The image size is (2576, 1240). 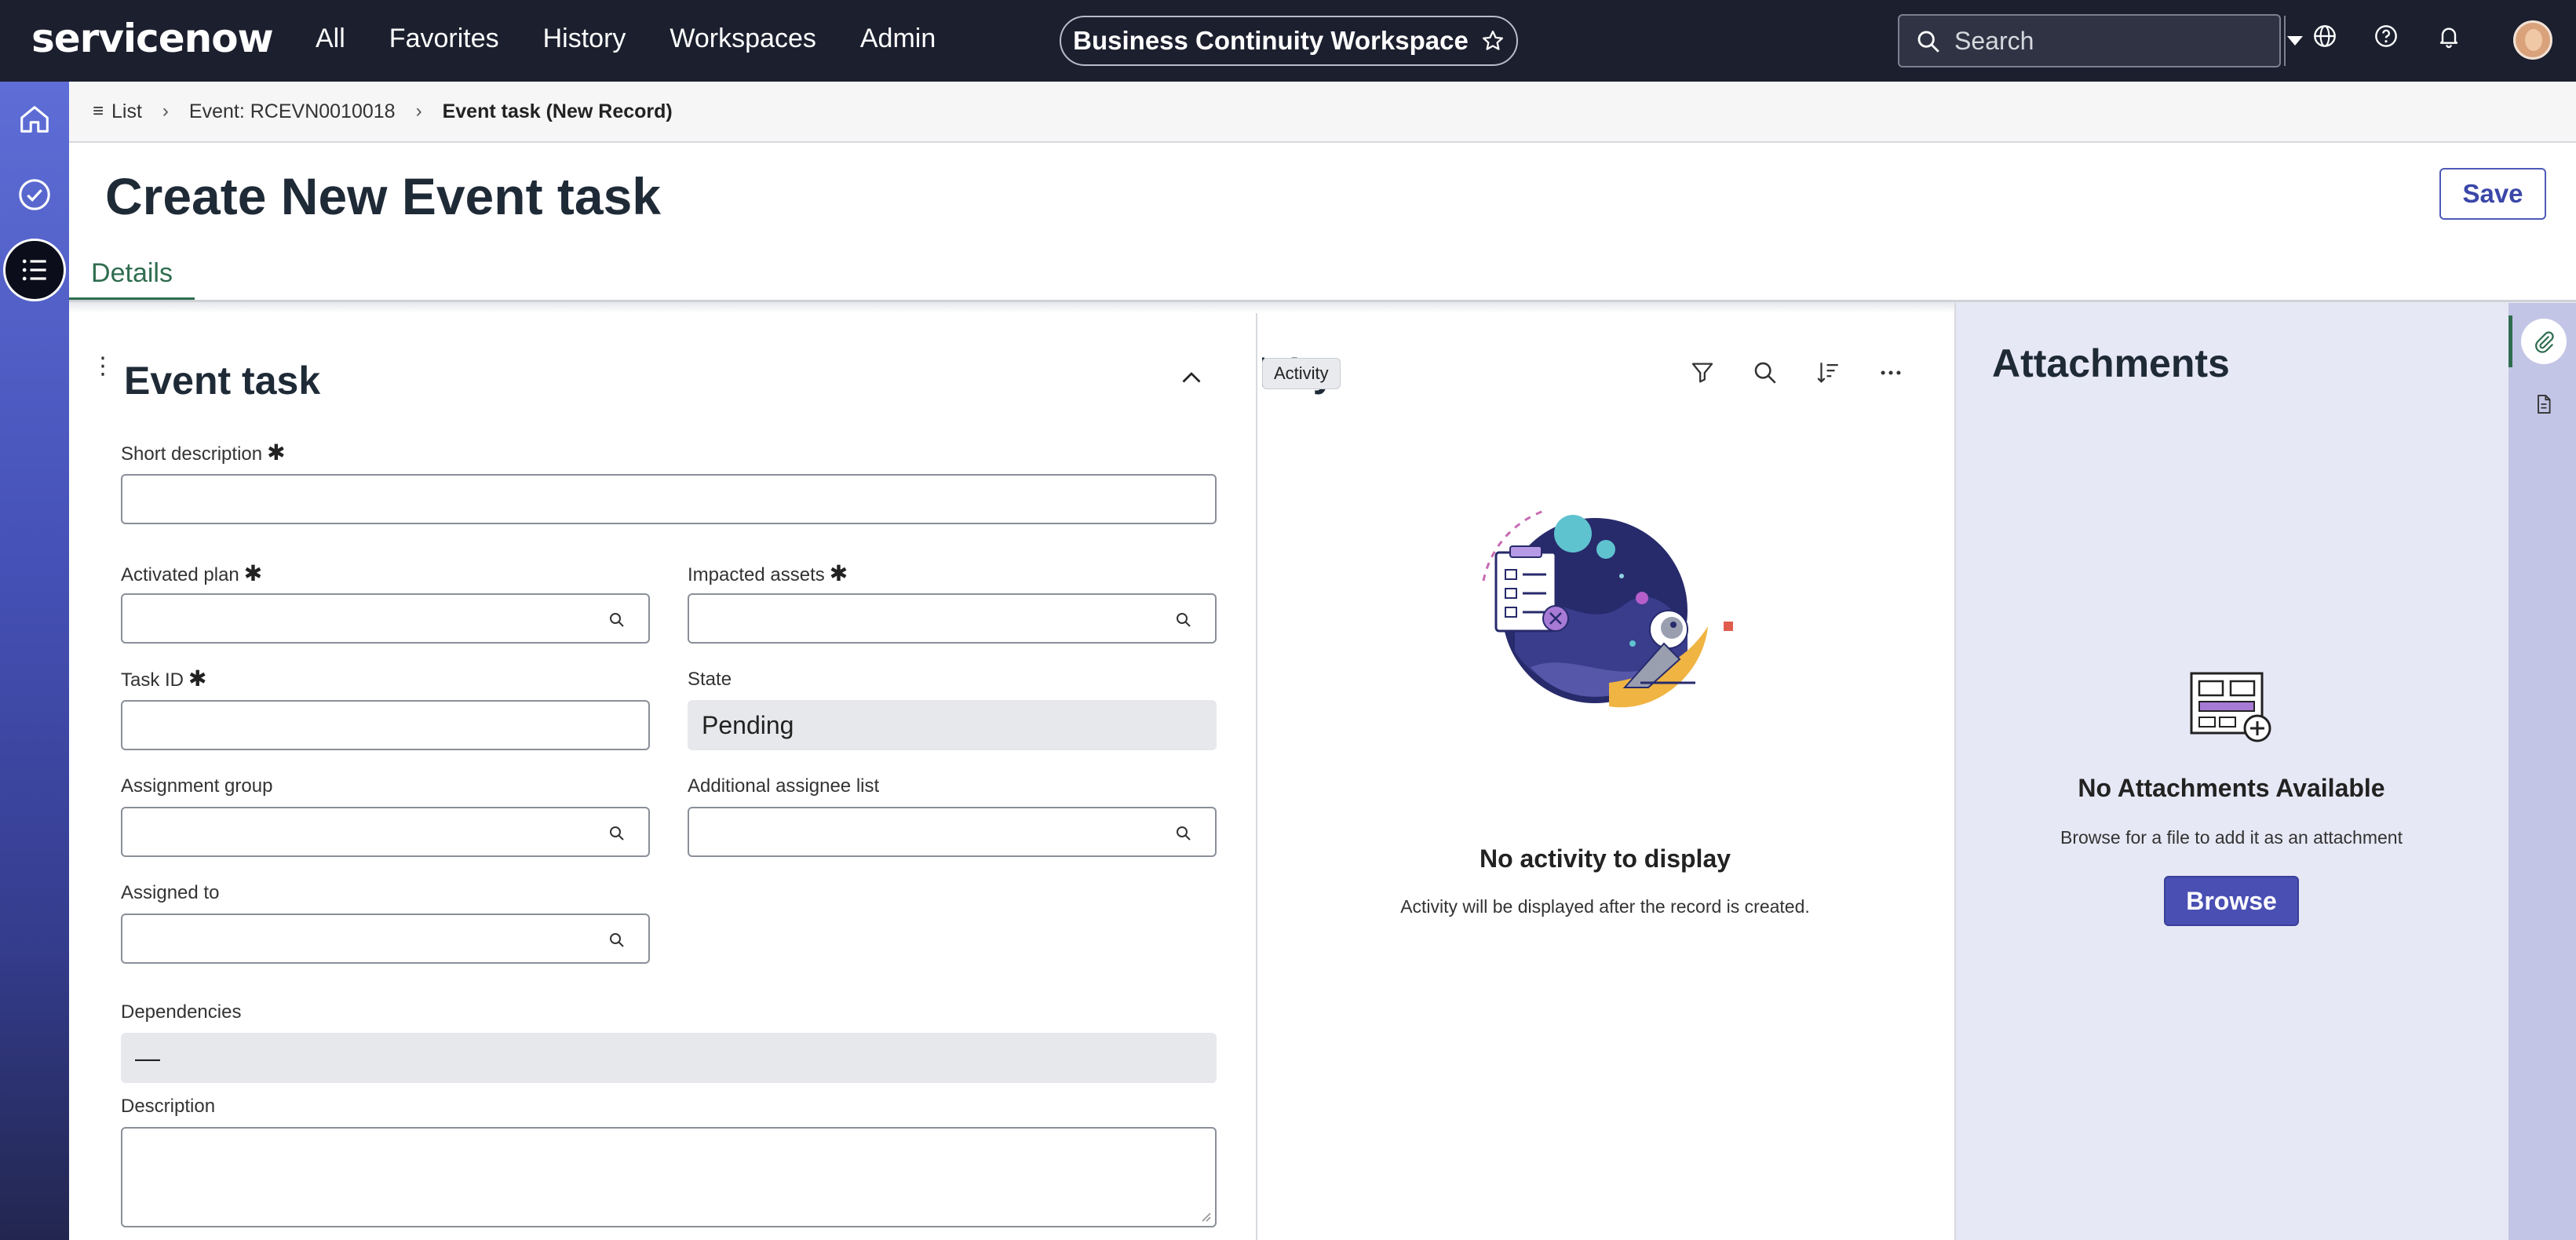 What do you see at coordinates (34, 661) in the screenshot?
I see `left-rail` at bounding box center [34, 661].